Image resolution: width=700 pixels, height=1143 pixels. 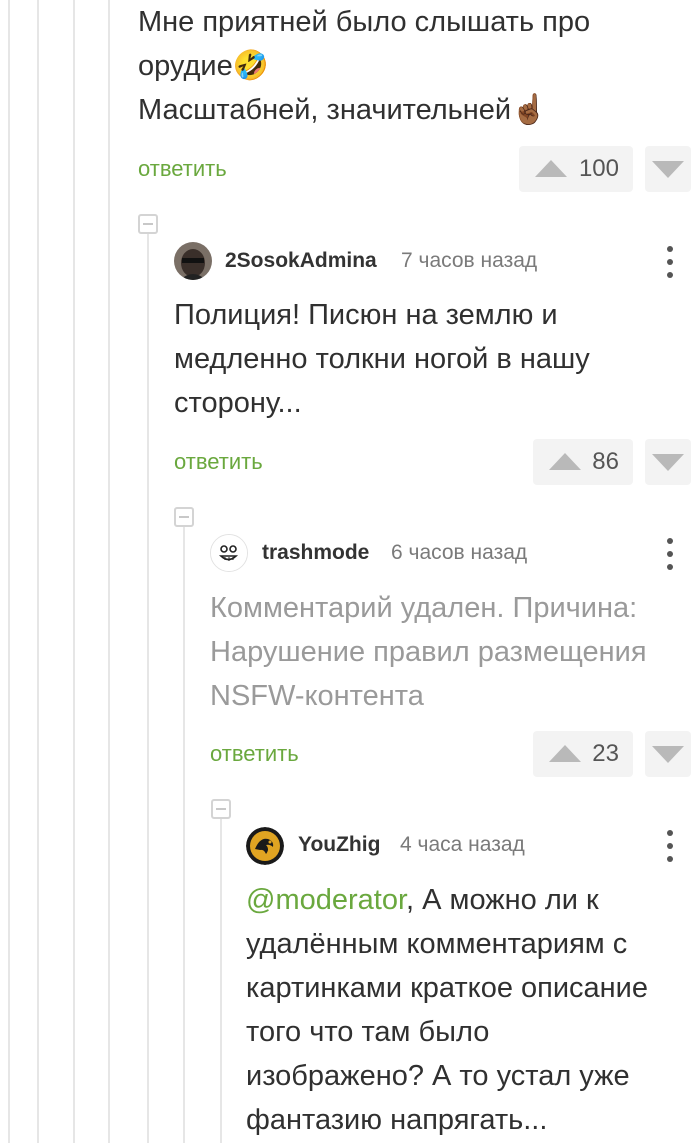 What do you see at coordinates (438, 1076) in the screenshot?
I see `comment-line: изображено? А то устал уже` at bounding box center [438, 1076].